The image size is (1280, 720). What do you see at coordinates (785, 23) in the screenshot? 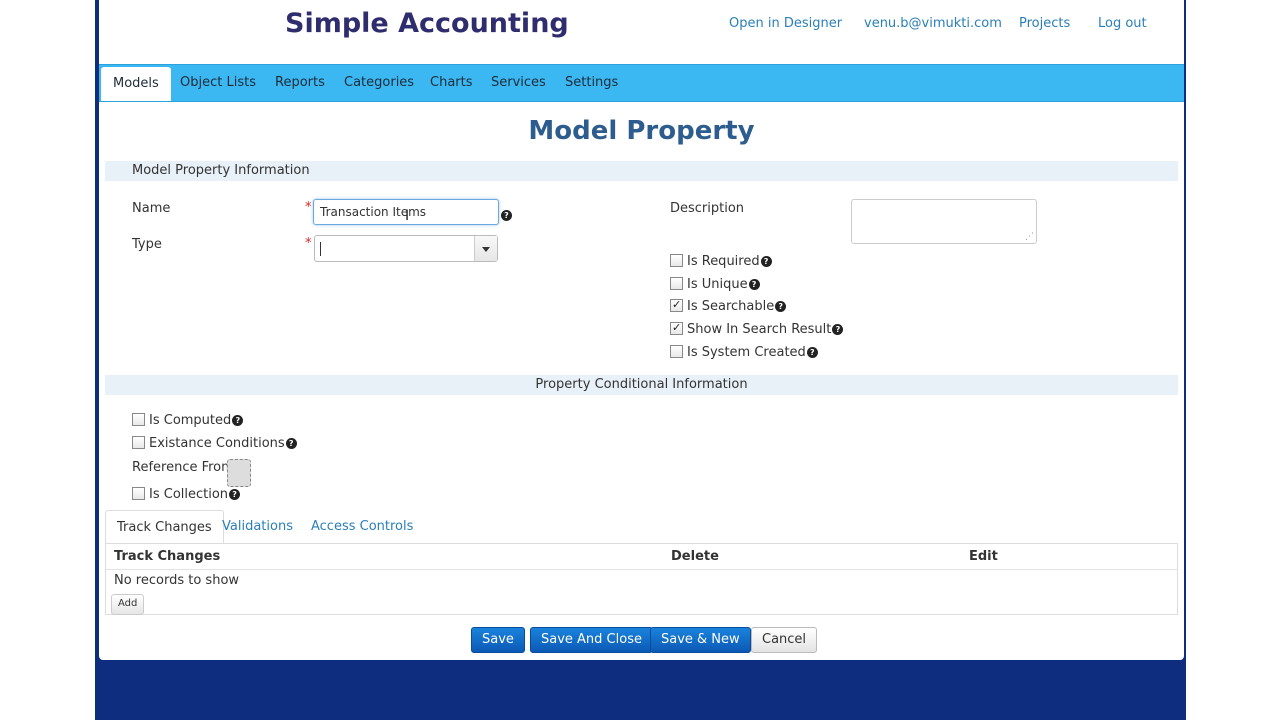
I see `open-in-designer-link: Open in Designer` at bounding box center [785, 23].